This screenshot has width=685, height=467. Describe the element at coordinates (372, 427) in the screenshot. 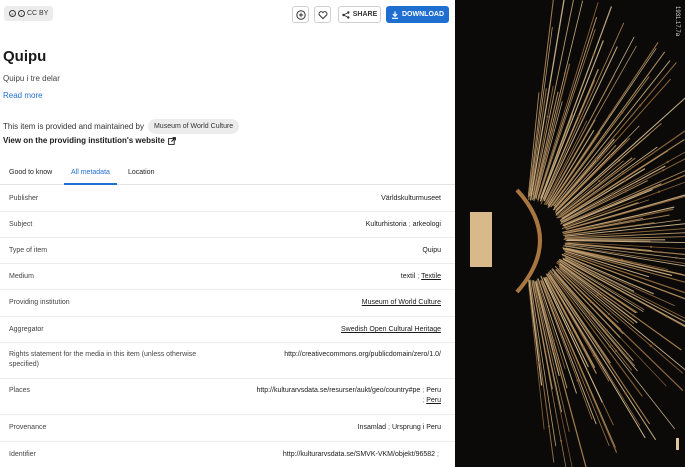

I see `provenance-value: Insamlad` at that location.